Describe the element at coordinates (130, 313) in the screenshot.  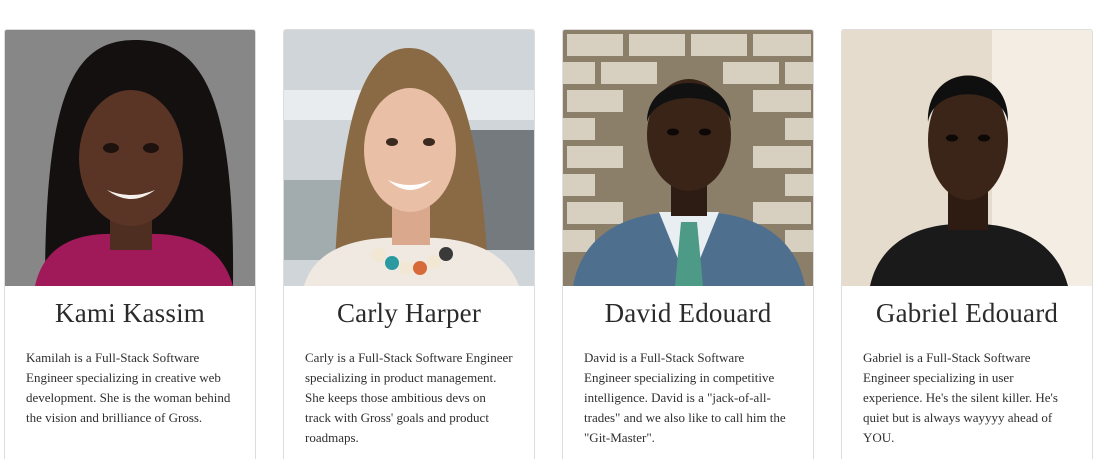
I see `member-name: Kami Kassim` at that location.